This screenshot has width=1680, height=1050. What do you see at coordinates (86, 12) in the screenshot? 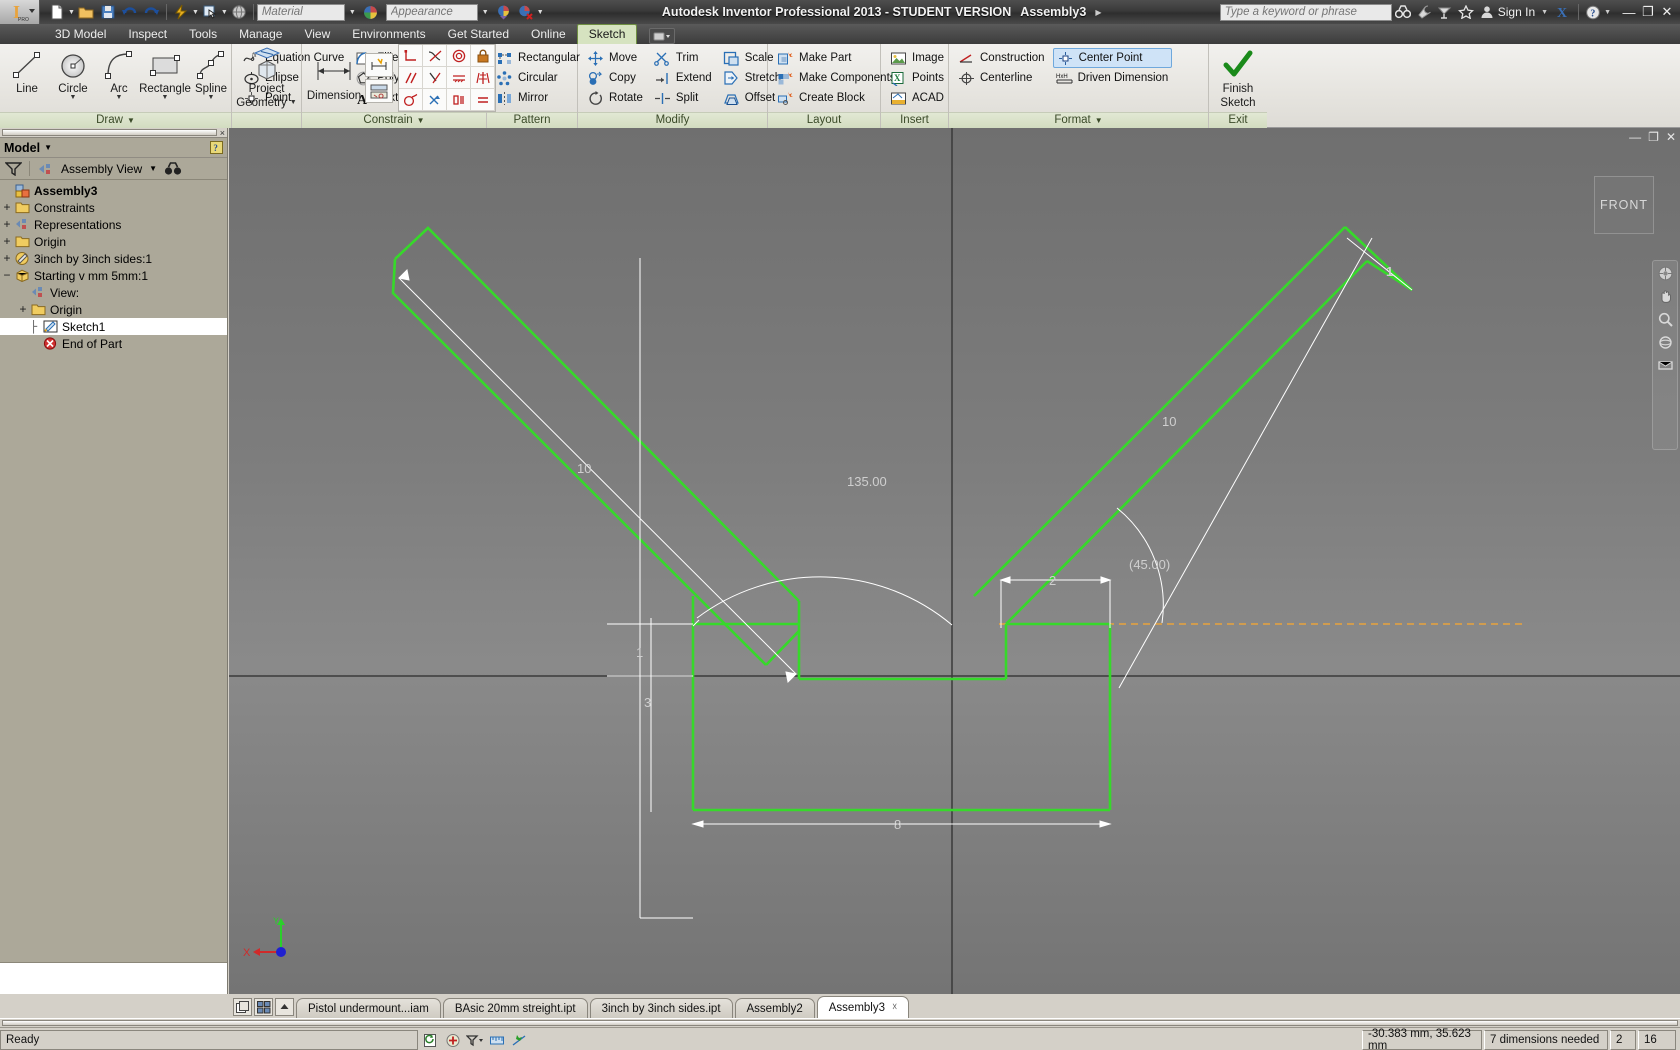
I see `open-file-button` at bounding box center [86, 12].